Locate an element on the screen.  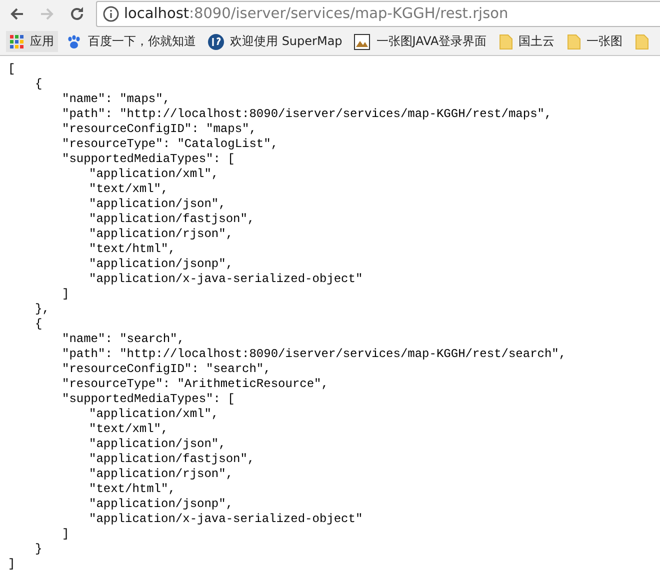
paw-icon is located at coordinates (74, 42).